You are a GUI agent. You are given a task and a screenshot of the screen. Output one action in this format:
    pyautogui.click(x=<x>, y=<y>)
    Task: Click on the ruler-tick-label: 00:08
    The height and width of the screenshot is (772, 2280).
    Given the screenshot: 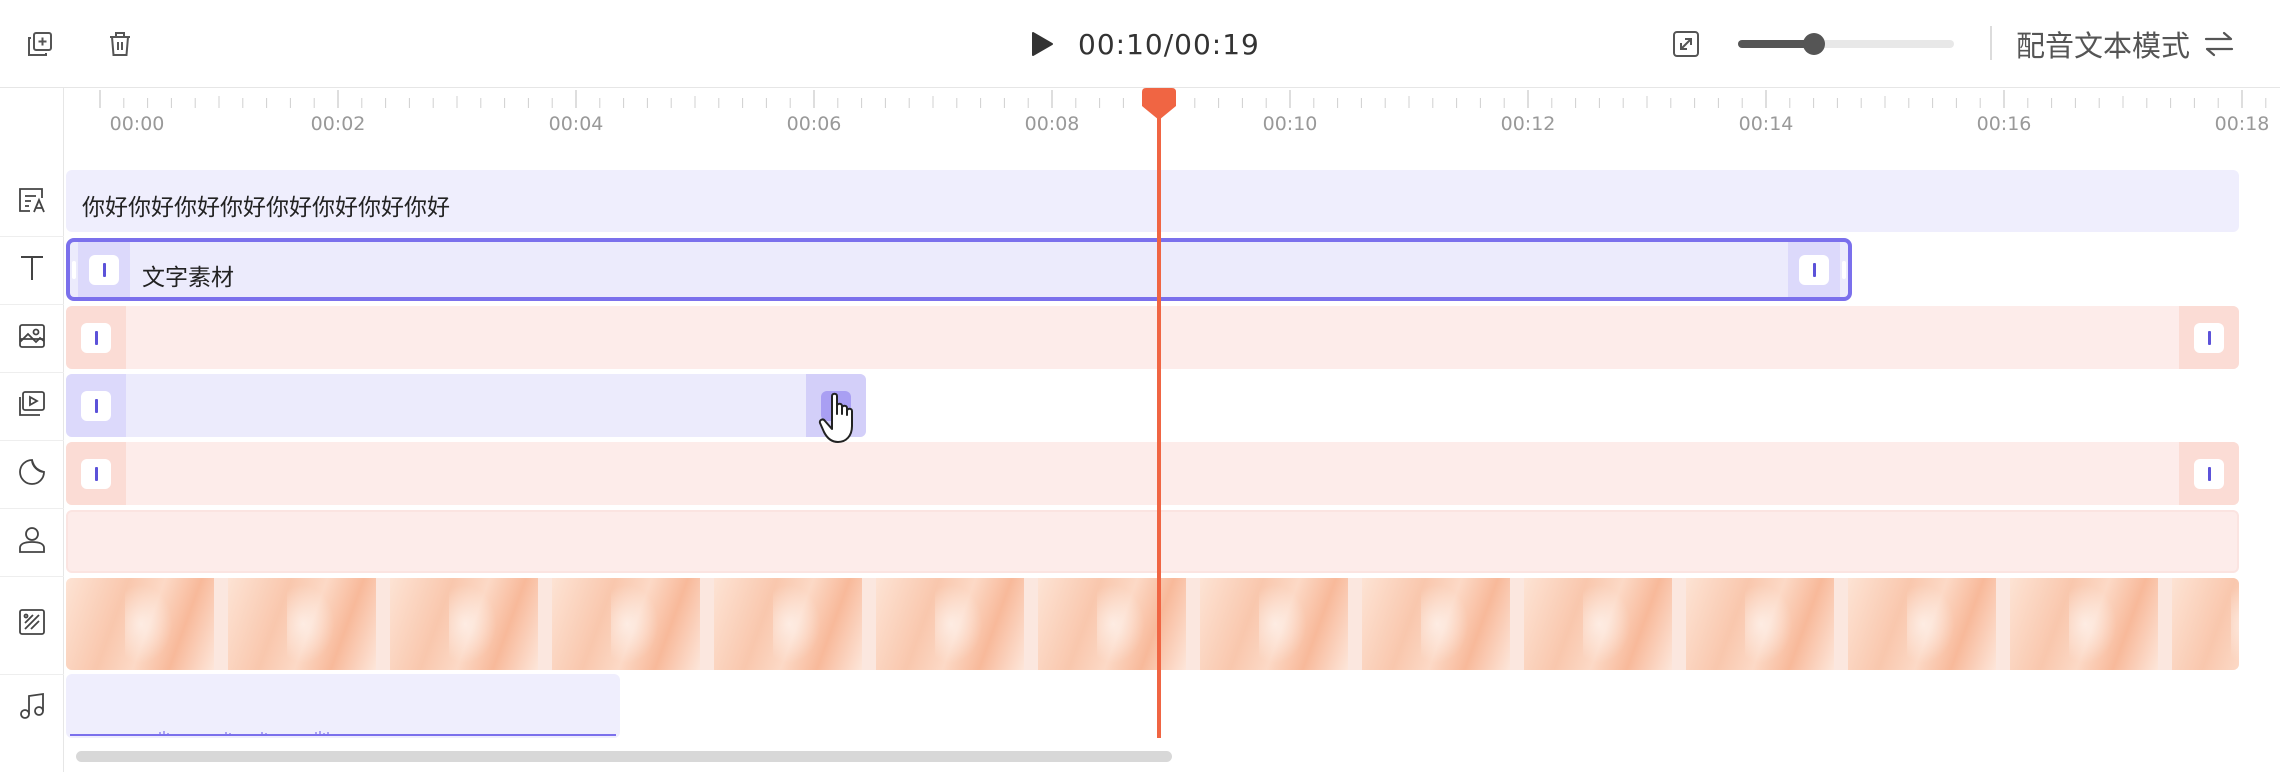 What is the action you would take?
    pyautogui.click(x=1052, y=124)
    